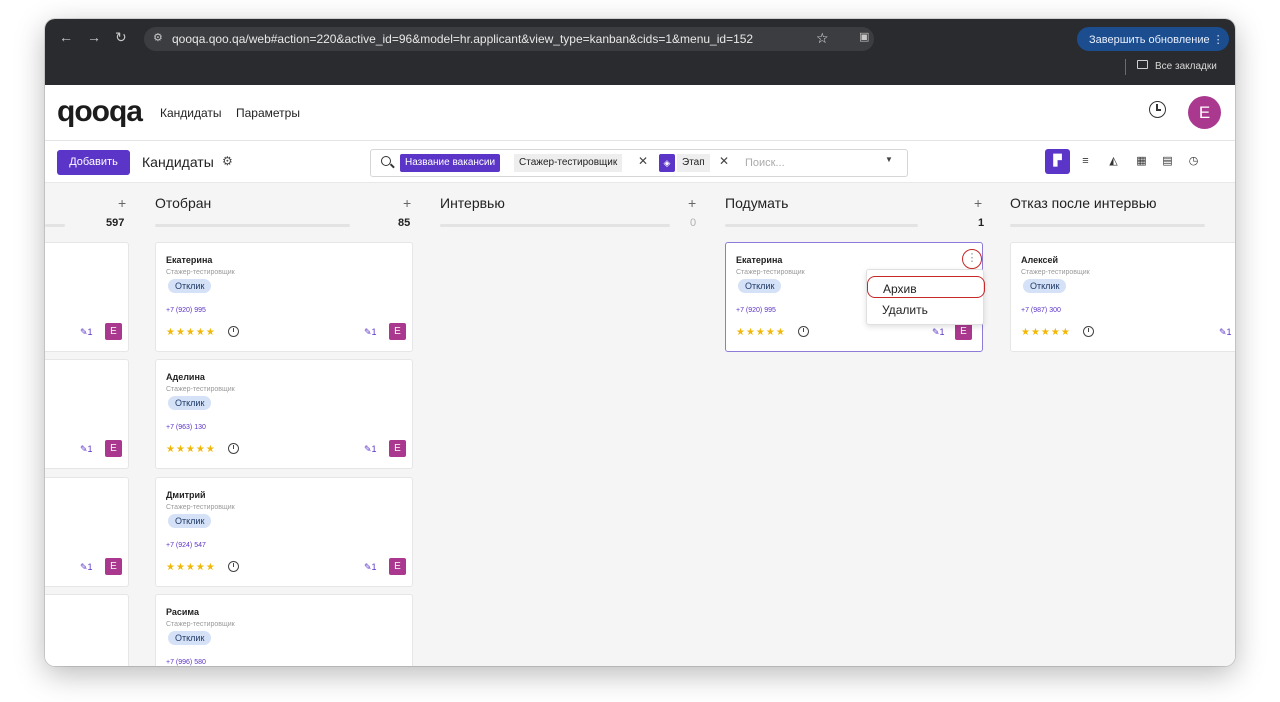 The height and width of the screenshot is (702, 1280). What do you see at coordinates (864, 36) in the screenshot?
I see `translate-icon: ▣` at bounding box center [864, 36].